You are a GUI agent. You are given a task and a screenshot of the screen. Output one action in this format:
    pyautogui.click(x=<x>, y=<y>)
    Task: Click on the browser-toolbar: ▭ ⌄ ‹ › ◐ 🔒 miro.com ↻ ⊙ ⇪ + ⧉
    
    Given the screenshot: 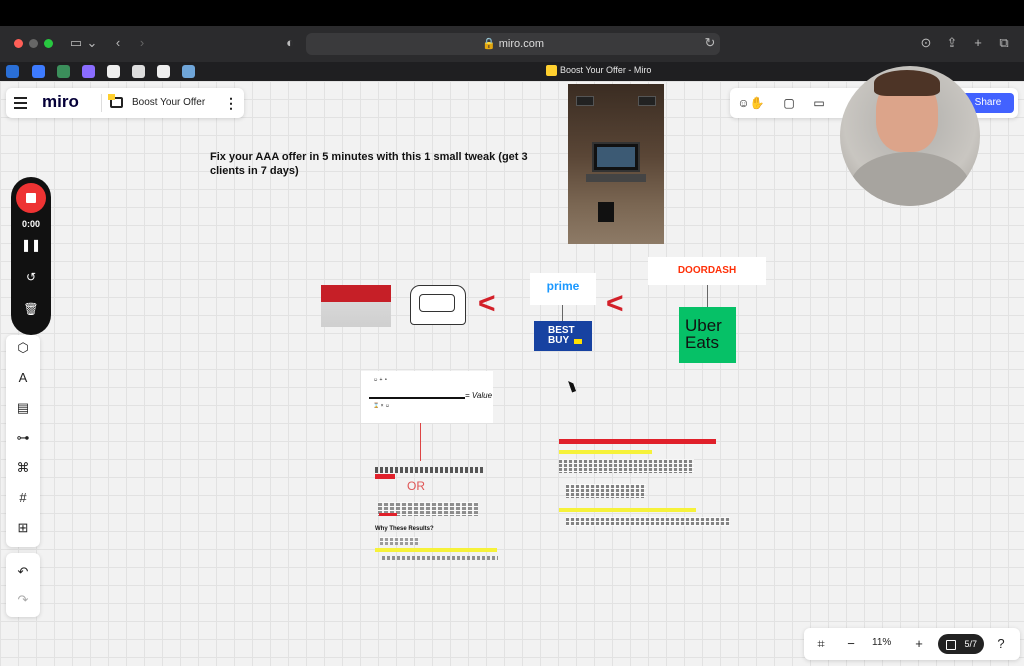 What is the action you would take?
    pyautogui.click(x=512, y=44)
    